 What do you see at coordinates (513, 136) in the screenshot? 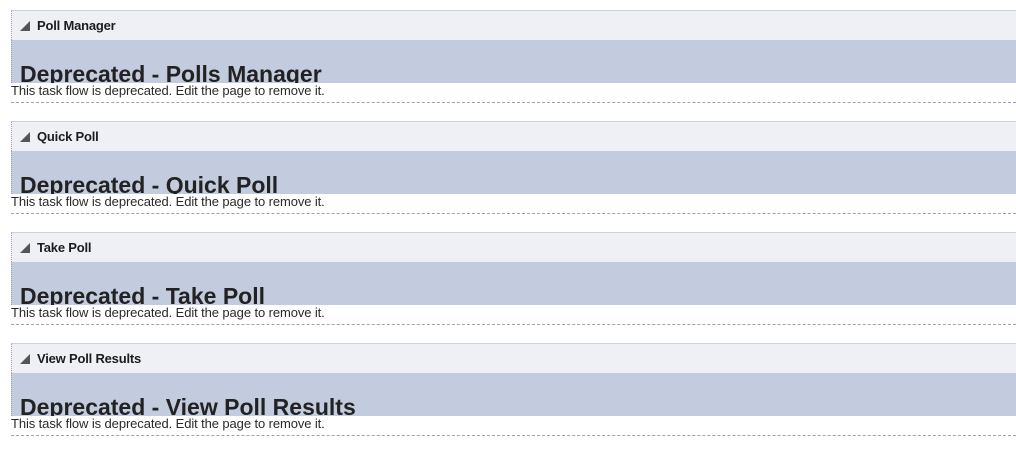
I see `panel-header: Quick Poll` at bounding box center [513, 136].